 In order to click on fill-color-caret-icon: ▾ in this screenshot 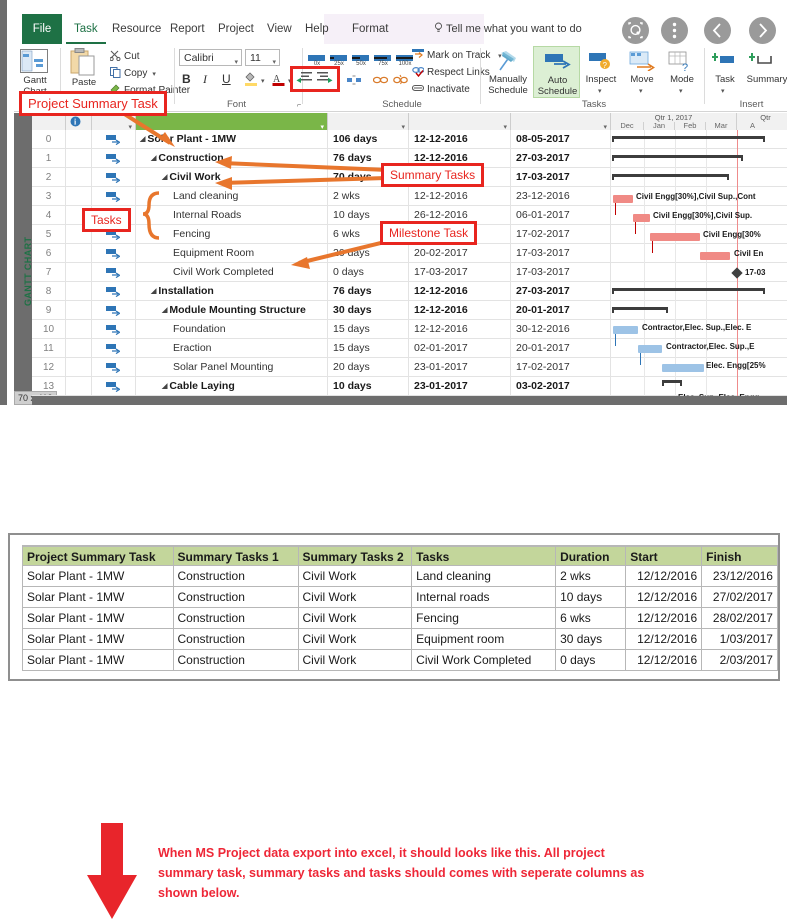, I will do `click(263, 81)`.